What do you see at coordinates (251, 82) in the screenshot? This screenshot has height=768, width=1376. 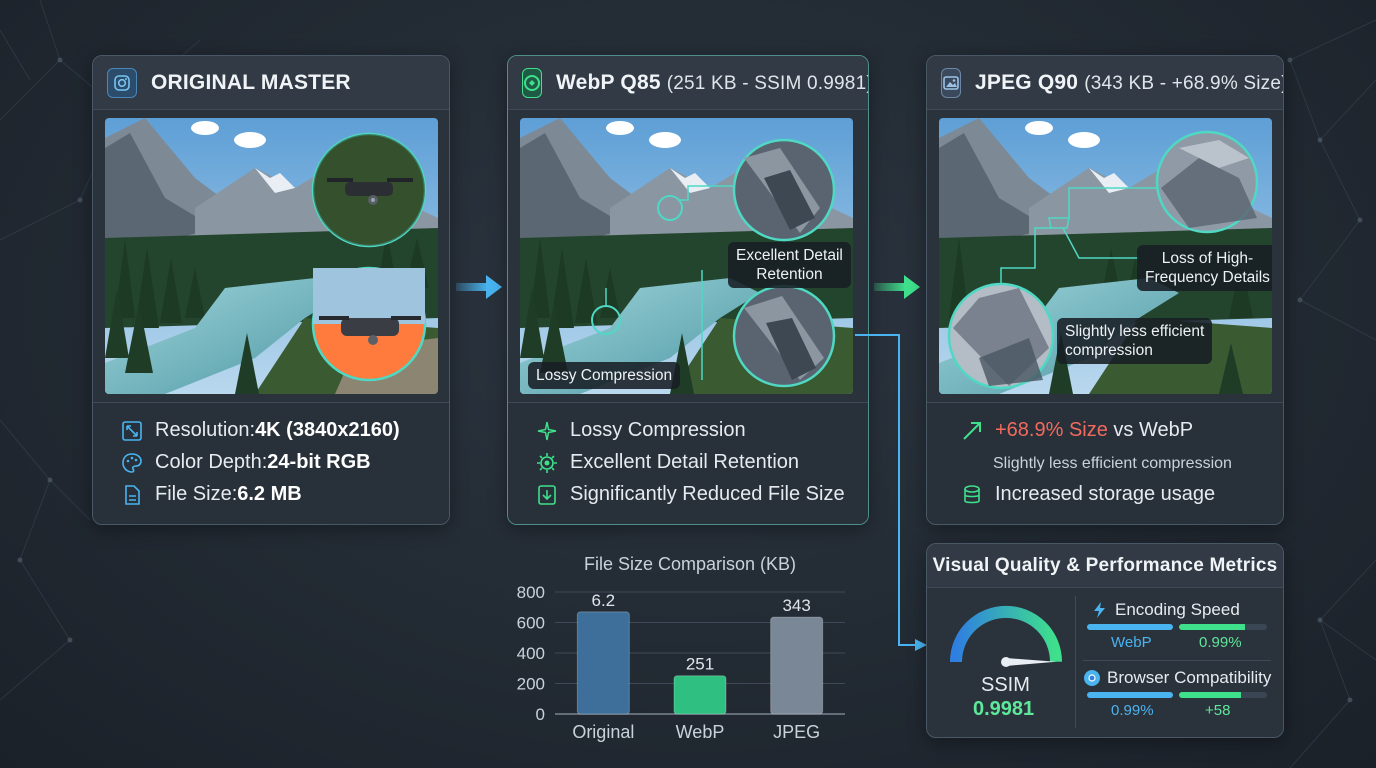 I see `original-master-title: ORIGINAL MASTER` at bounding box center [251, 82].